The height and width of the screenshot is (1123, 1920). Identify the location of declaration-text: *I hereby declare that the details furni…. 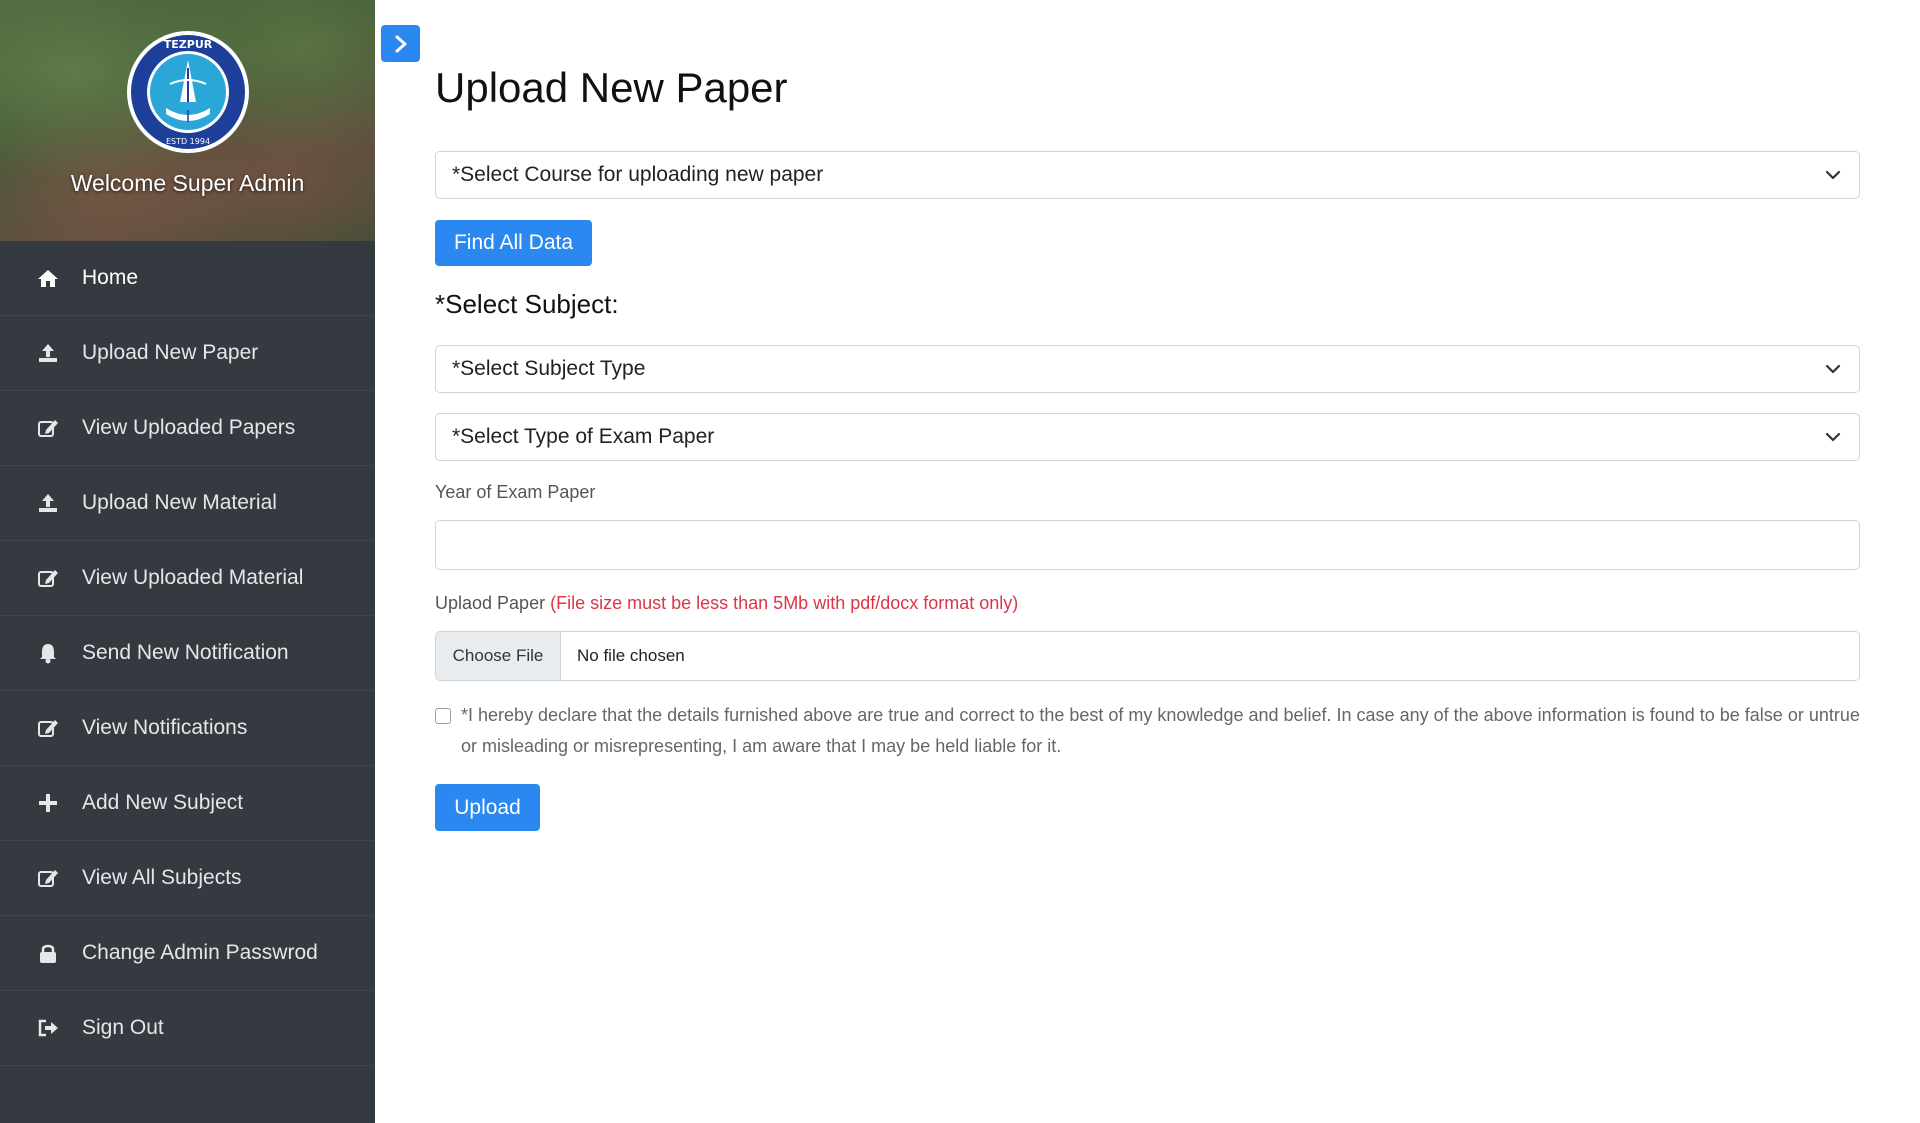
(1160, 730).